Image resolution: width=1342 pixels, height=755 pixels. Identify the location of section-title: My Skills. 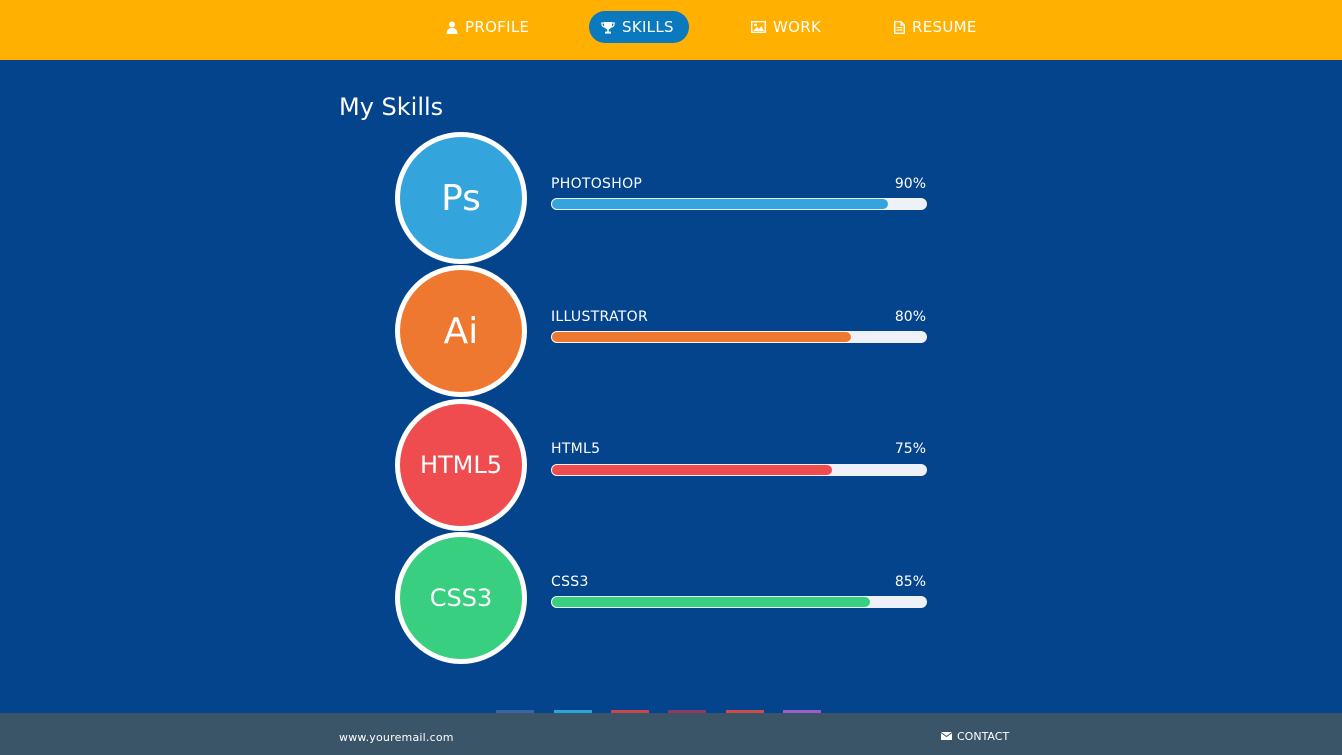
(391, 107).